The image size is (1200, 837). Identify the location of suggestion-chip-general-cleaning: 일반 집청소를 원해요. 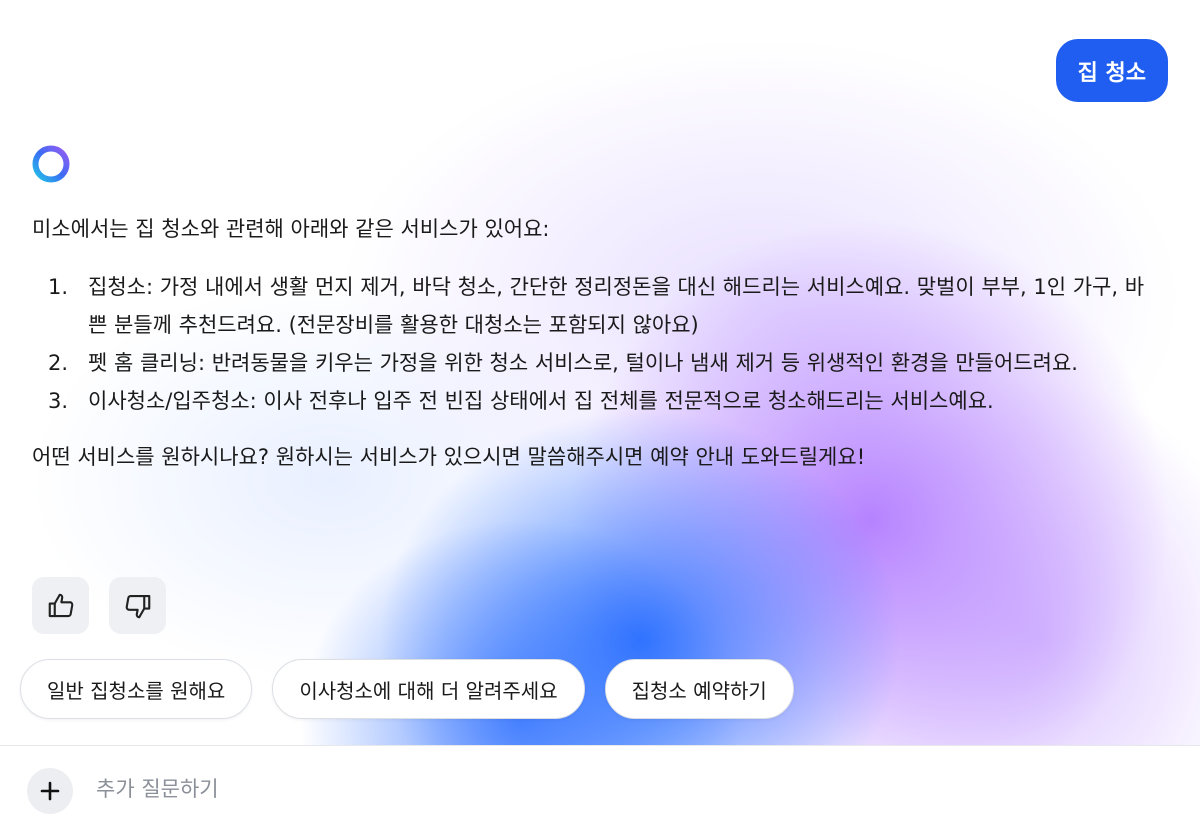
(136, 689).